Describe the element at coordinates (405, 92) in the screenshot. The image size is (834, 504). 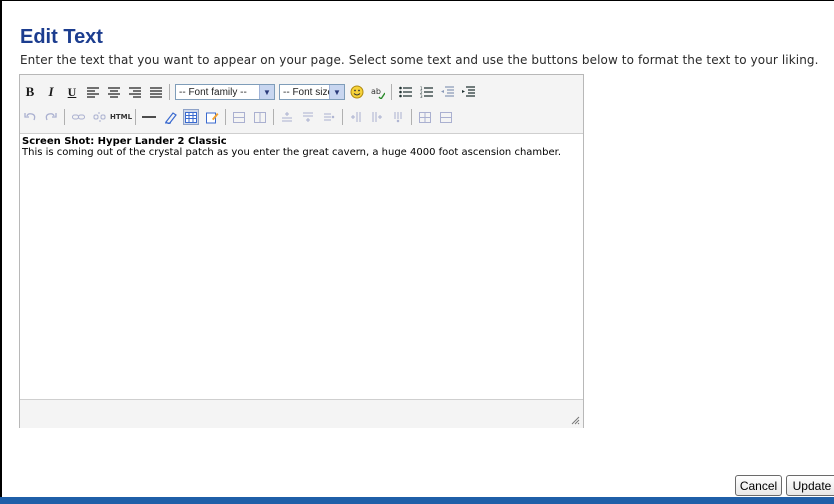
I see `bullet-list-icon` at that location.